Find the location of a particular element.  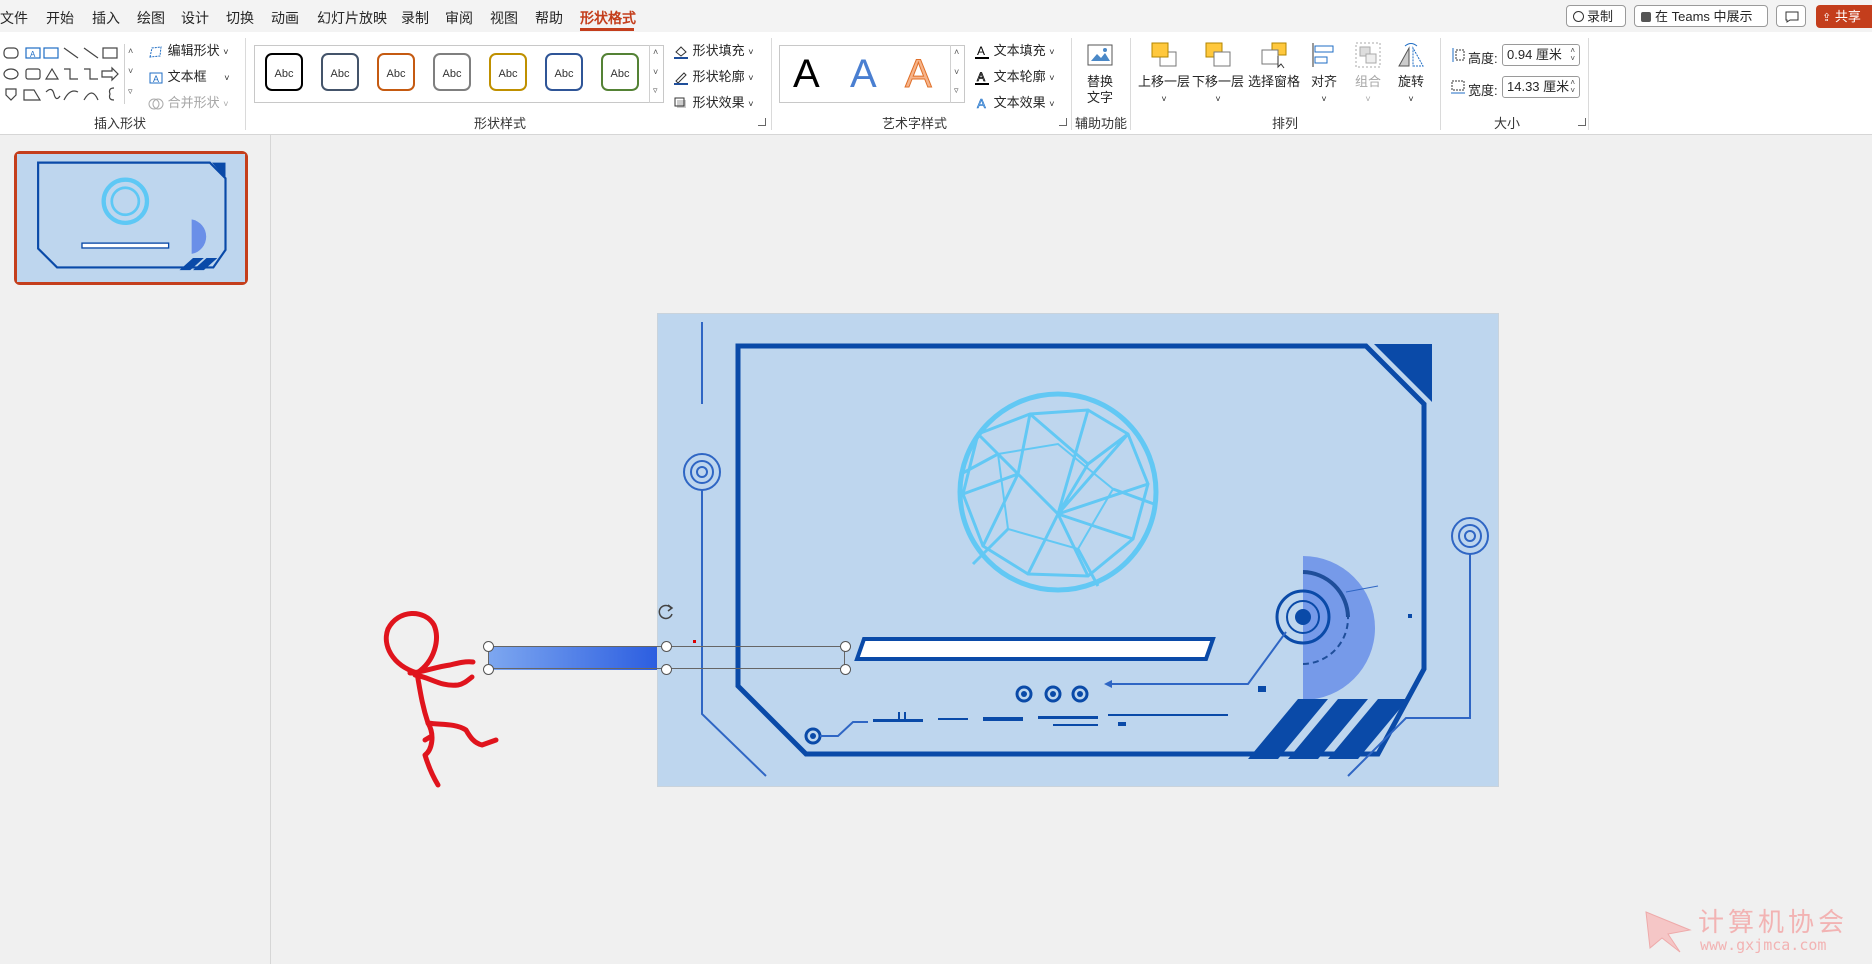

shape-effects-button: 形状效果 ˅ is located at coordinates (713, 101).